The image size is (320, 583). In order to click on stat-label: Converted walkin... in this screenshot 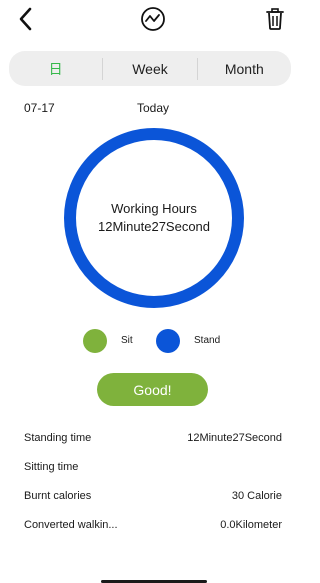, I will do `click(71, 525)`.